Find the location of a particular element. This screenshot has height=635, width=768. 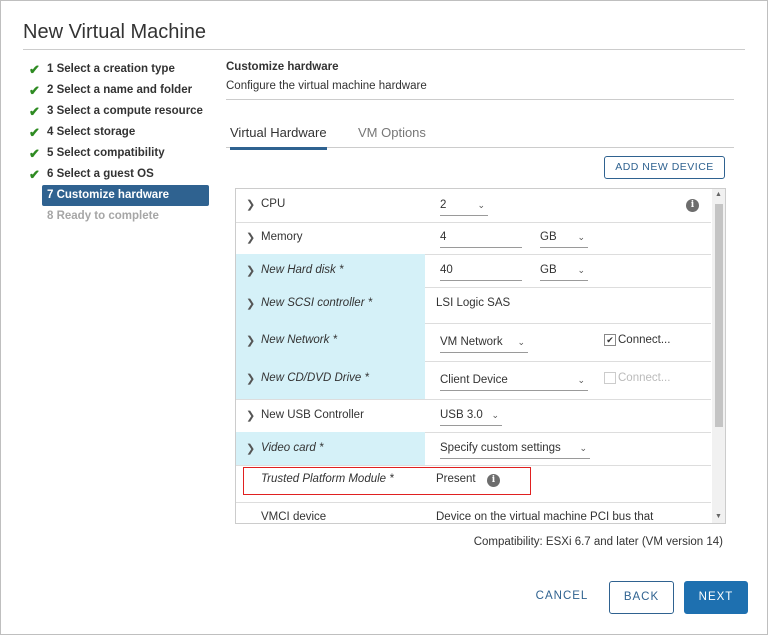

step-3: ✔ 3 Select a compute resource is located at coordinates (119, 111).